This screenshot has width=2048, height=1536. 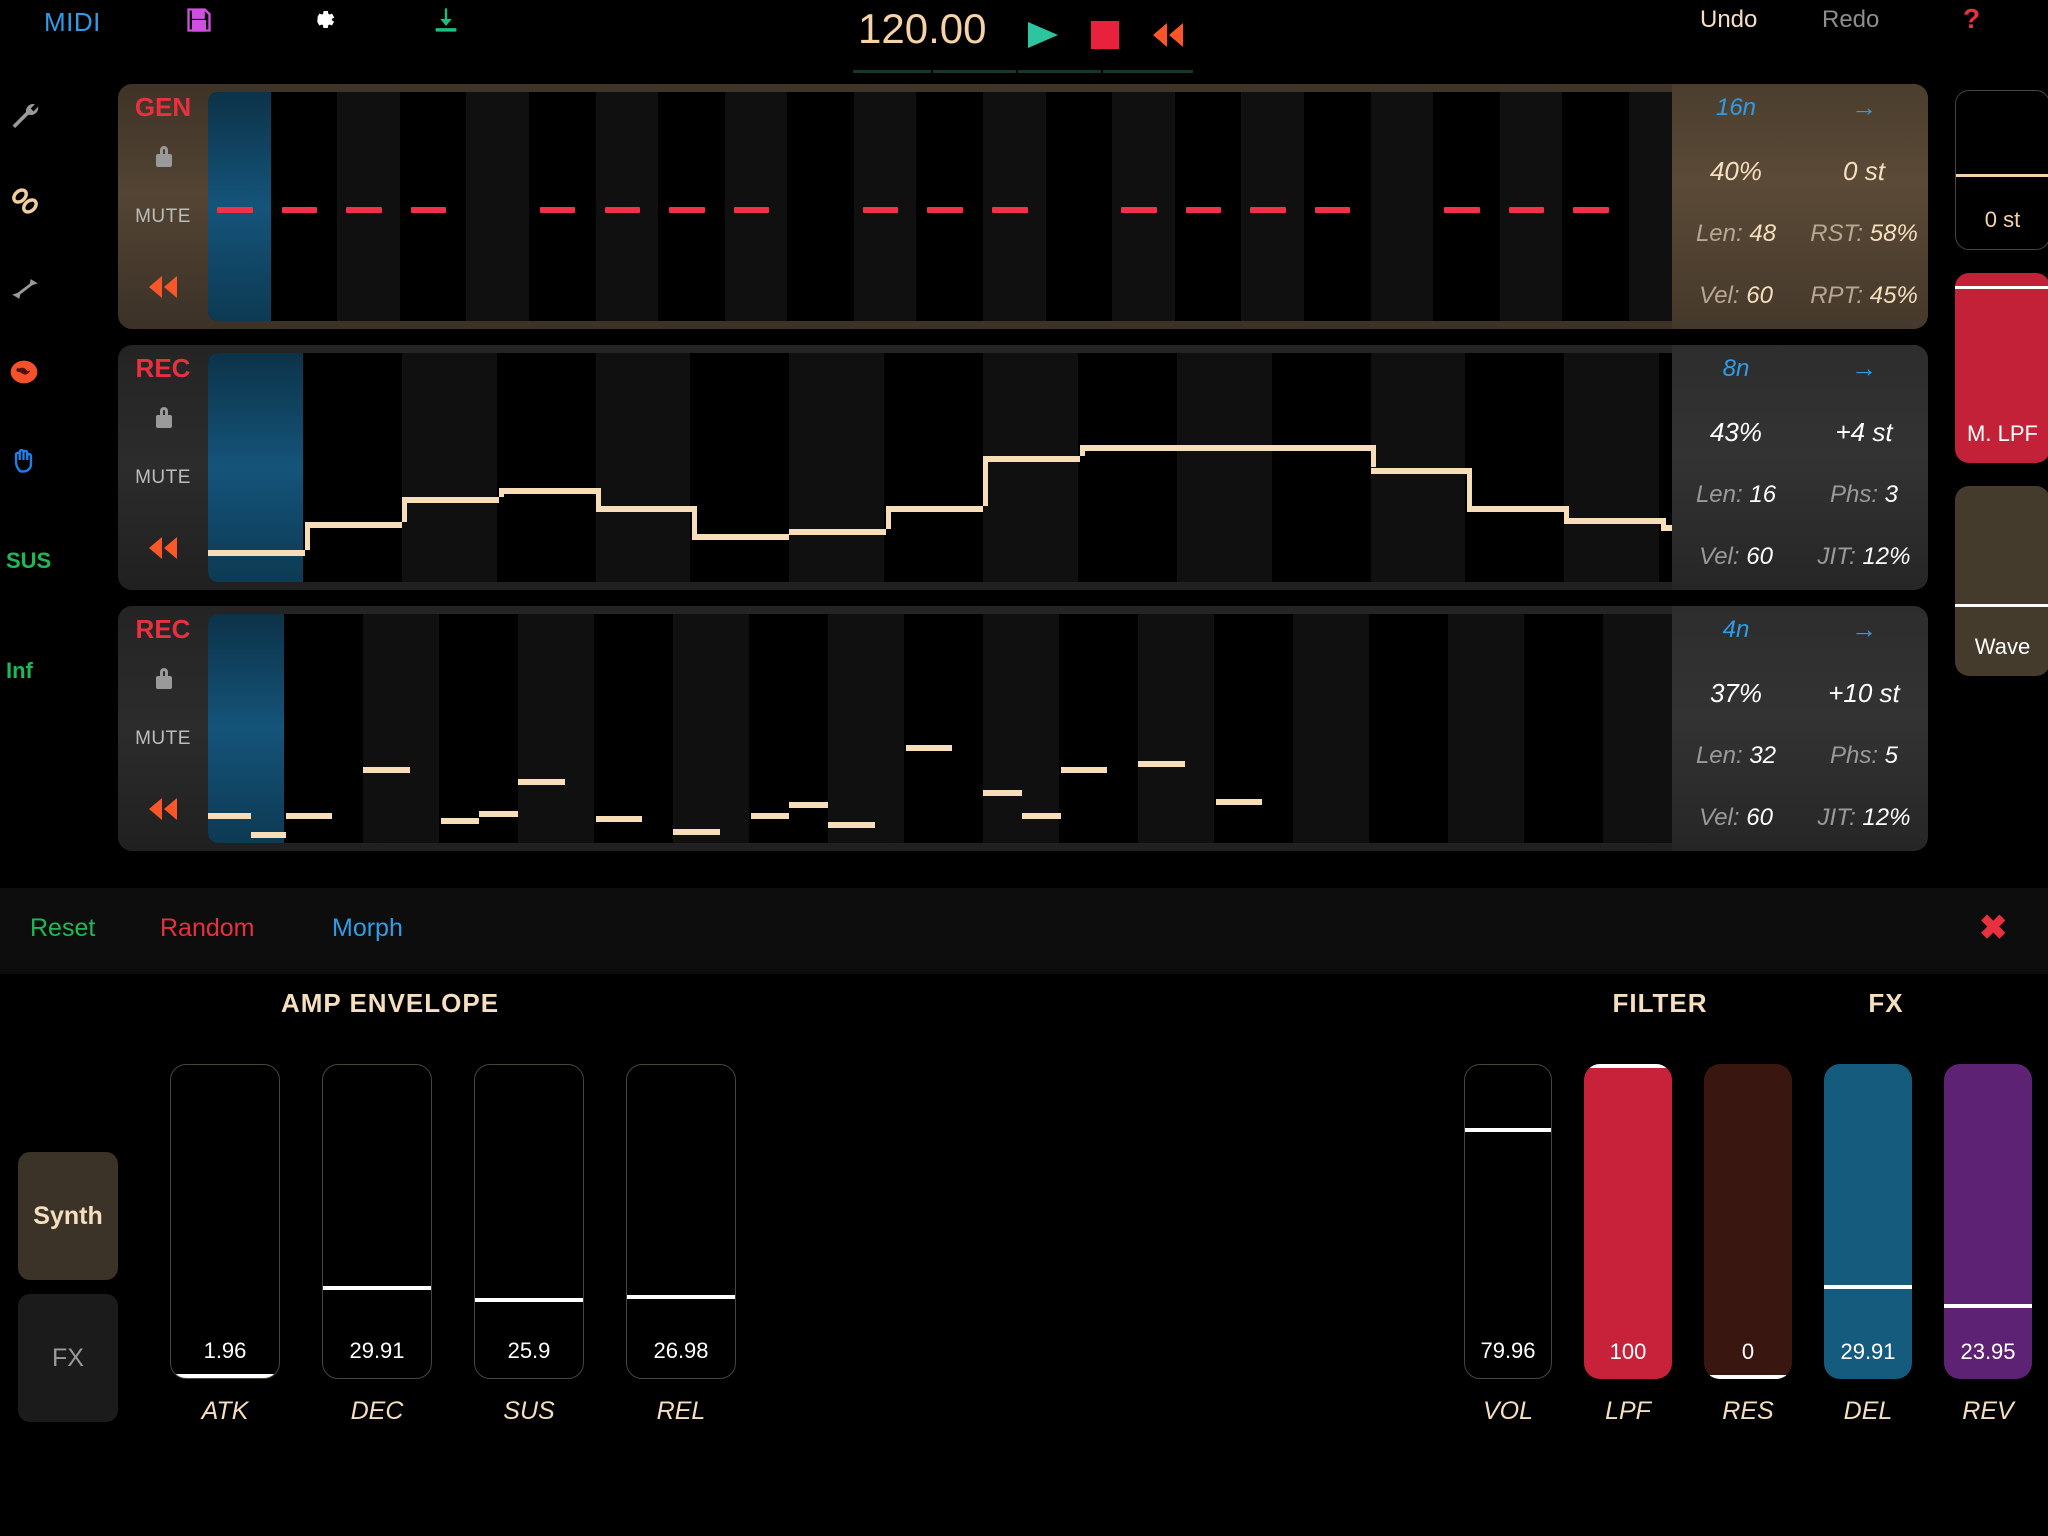 What do you see at coordinates (1023, 71) in the screenshot?
I see `bpm-slider-track` at bounding box center [1023, 71].